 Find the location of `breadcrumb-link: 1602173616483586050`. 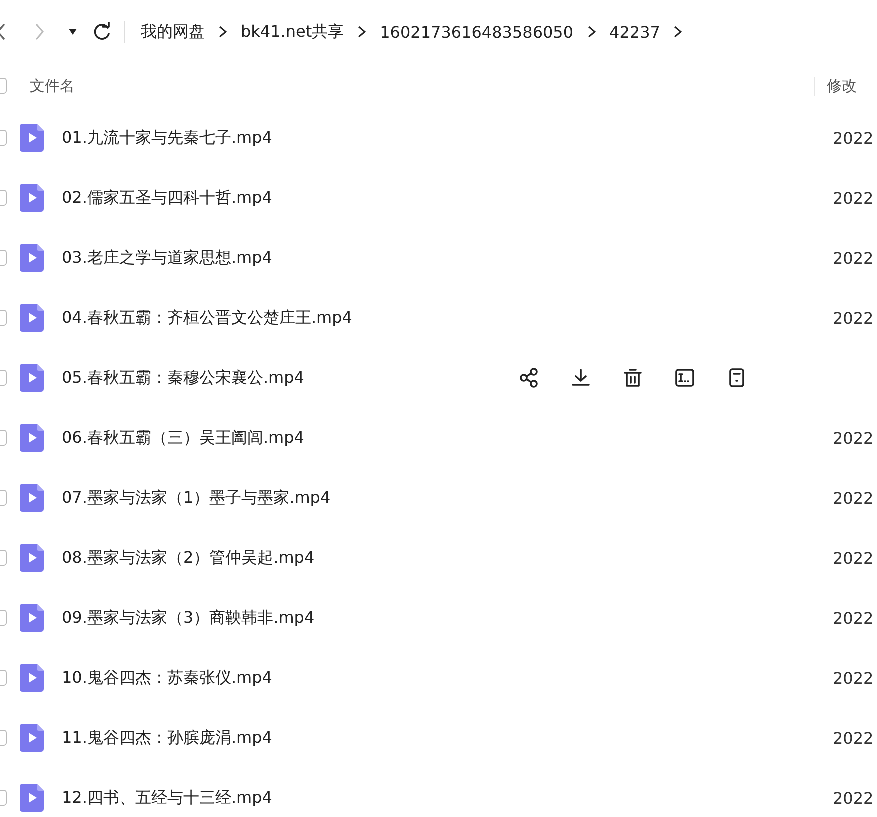

breadcrumb-link: 1602173616483586050 is located at coordinates (477, 32).